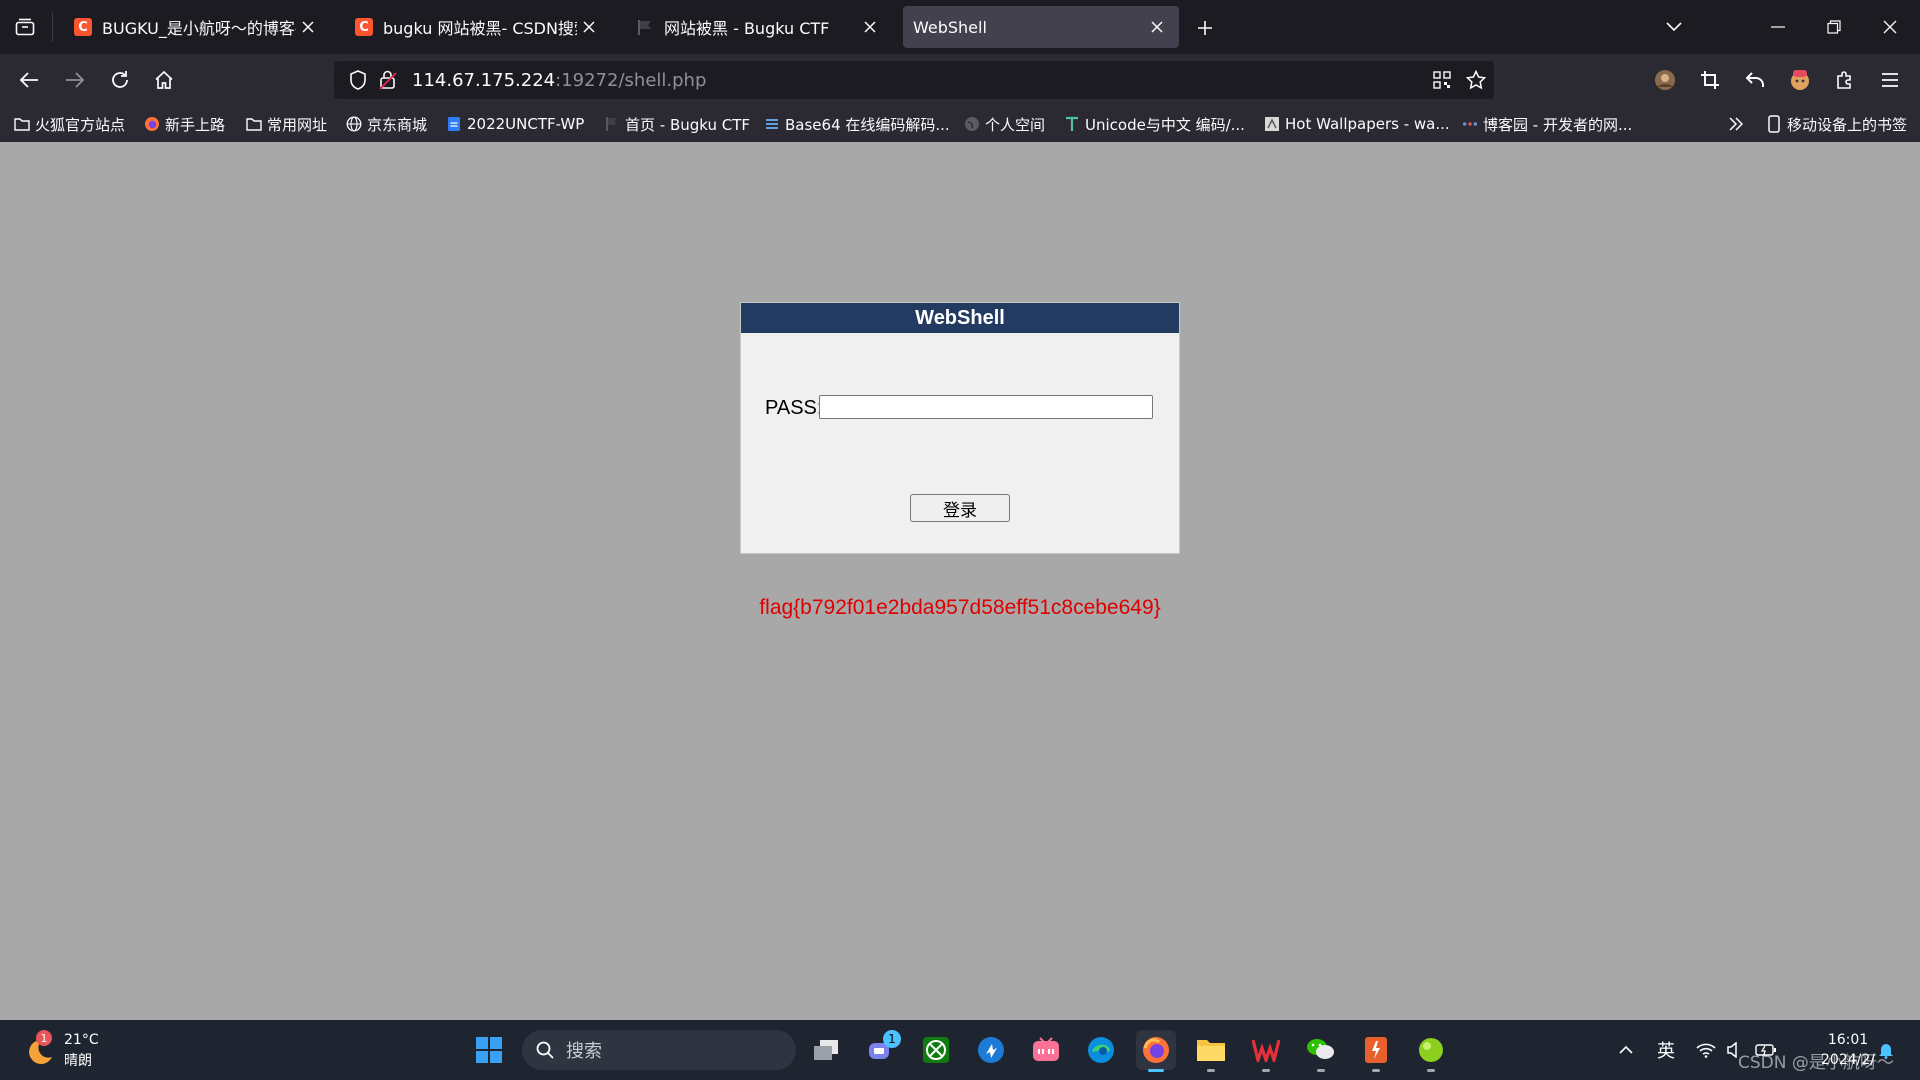 The image size is (1920, 1080). Describe the element at coordinates (484, 80) in the screenshot. I see `url-host: 114.67.175.224` at that location.